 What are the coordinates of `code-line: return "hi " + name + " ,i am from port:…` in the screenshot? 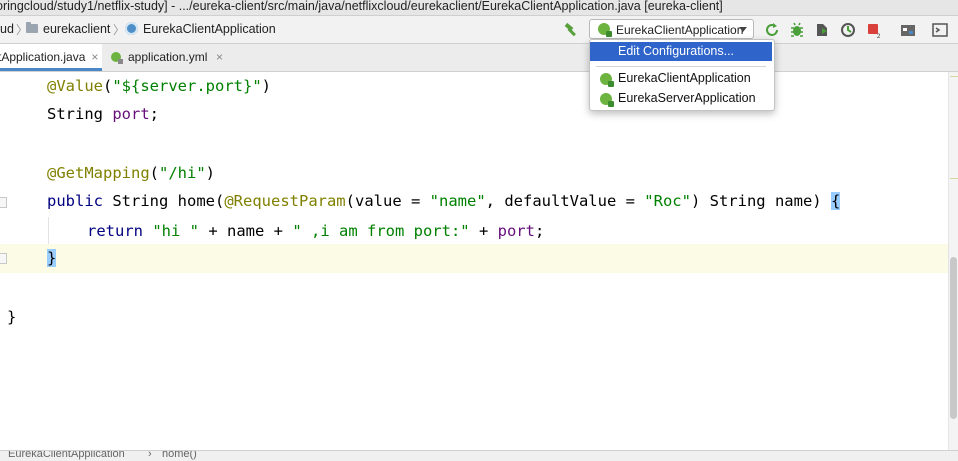 It's located at (315, 231).